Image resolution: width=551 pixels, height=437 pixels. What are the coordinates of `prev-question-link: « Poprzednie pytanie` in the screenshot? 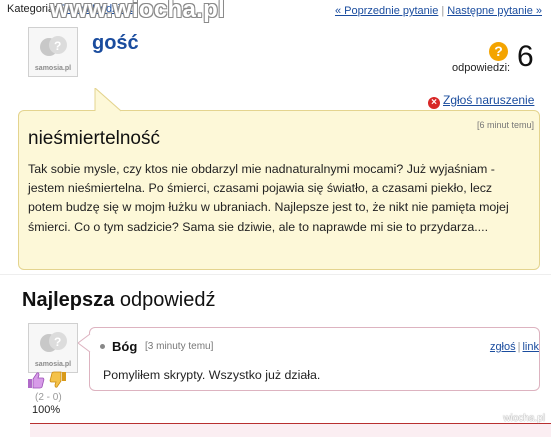 It's located at (386, 11).